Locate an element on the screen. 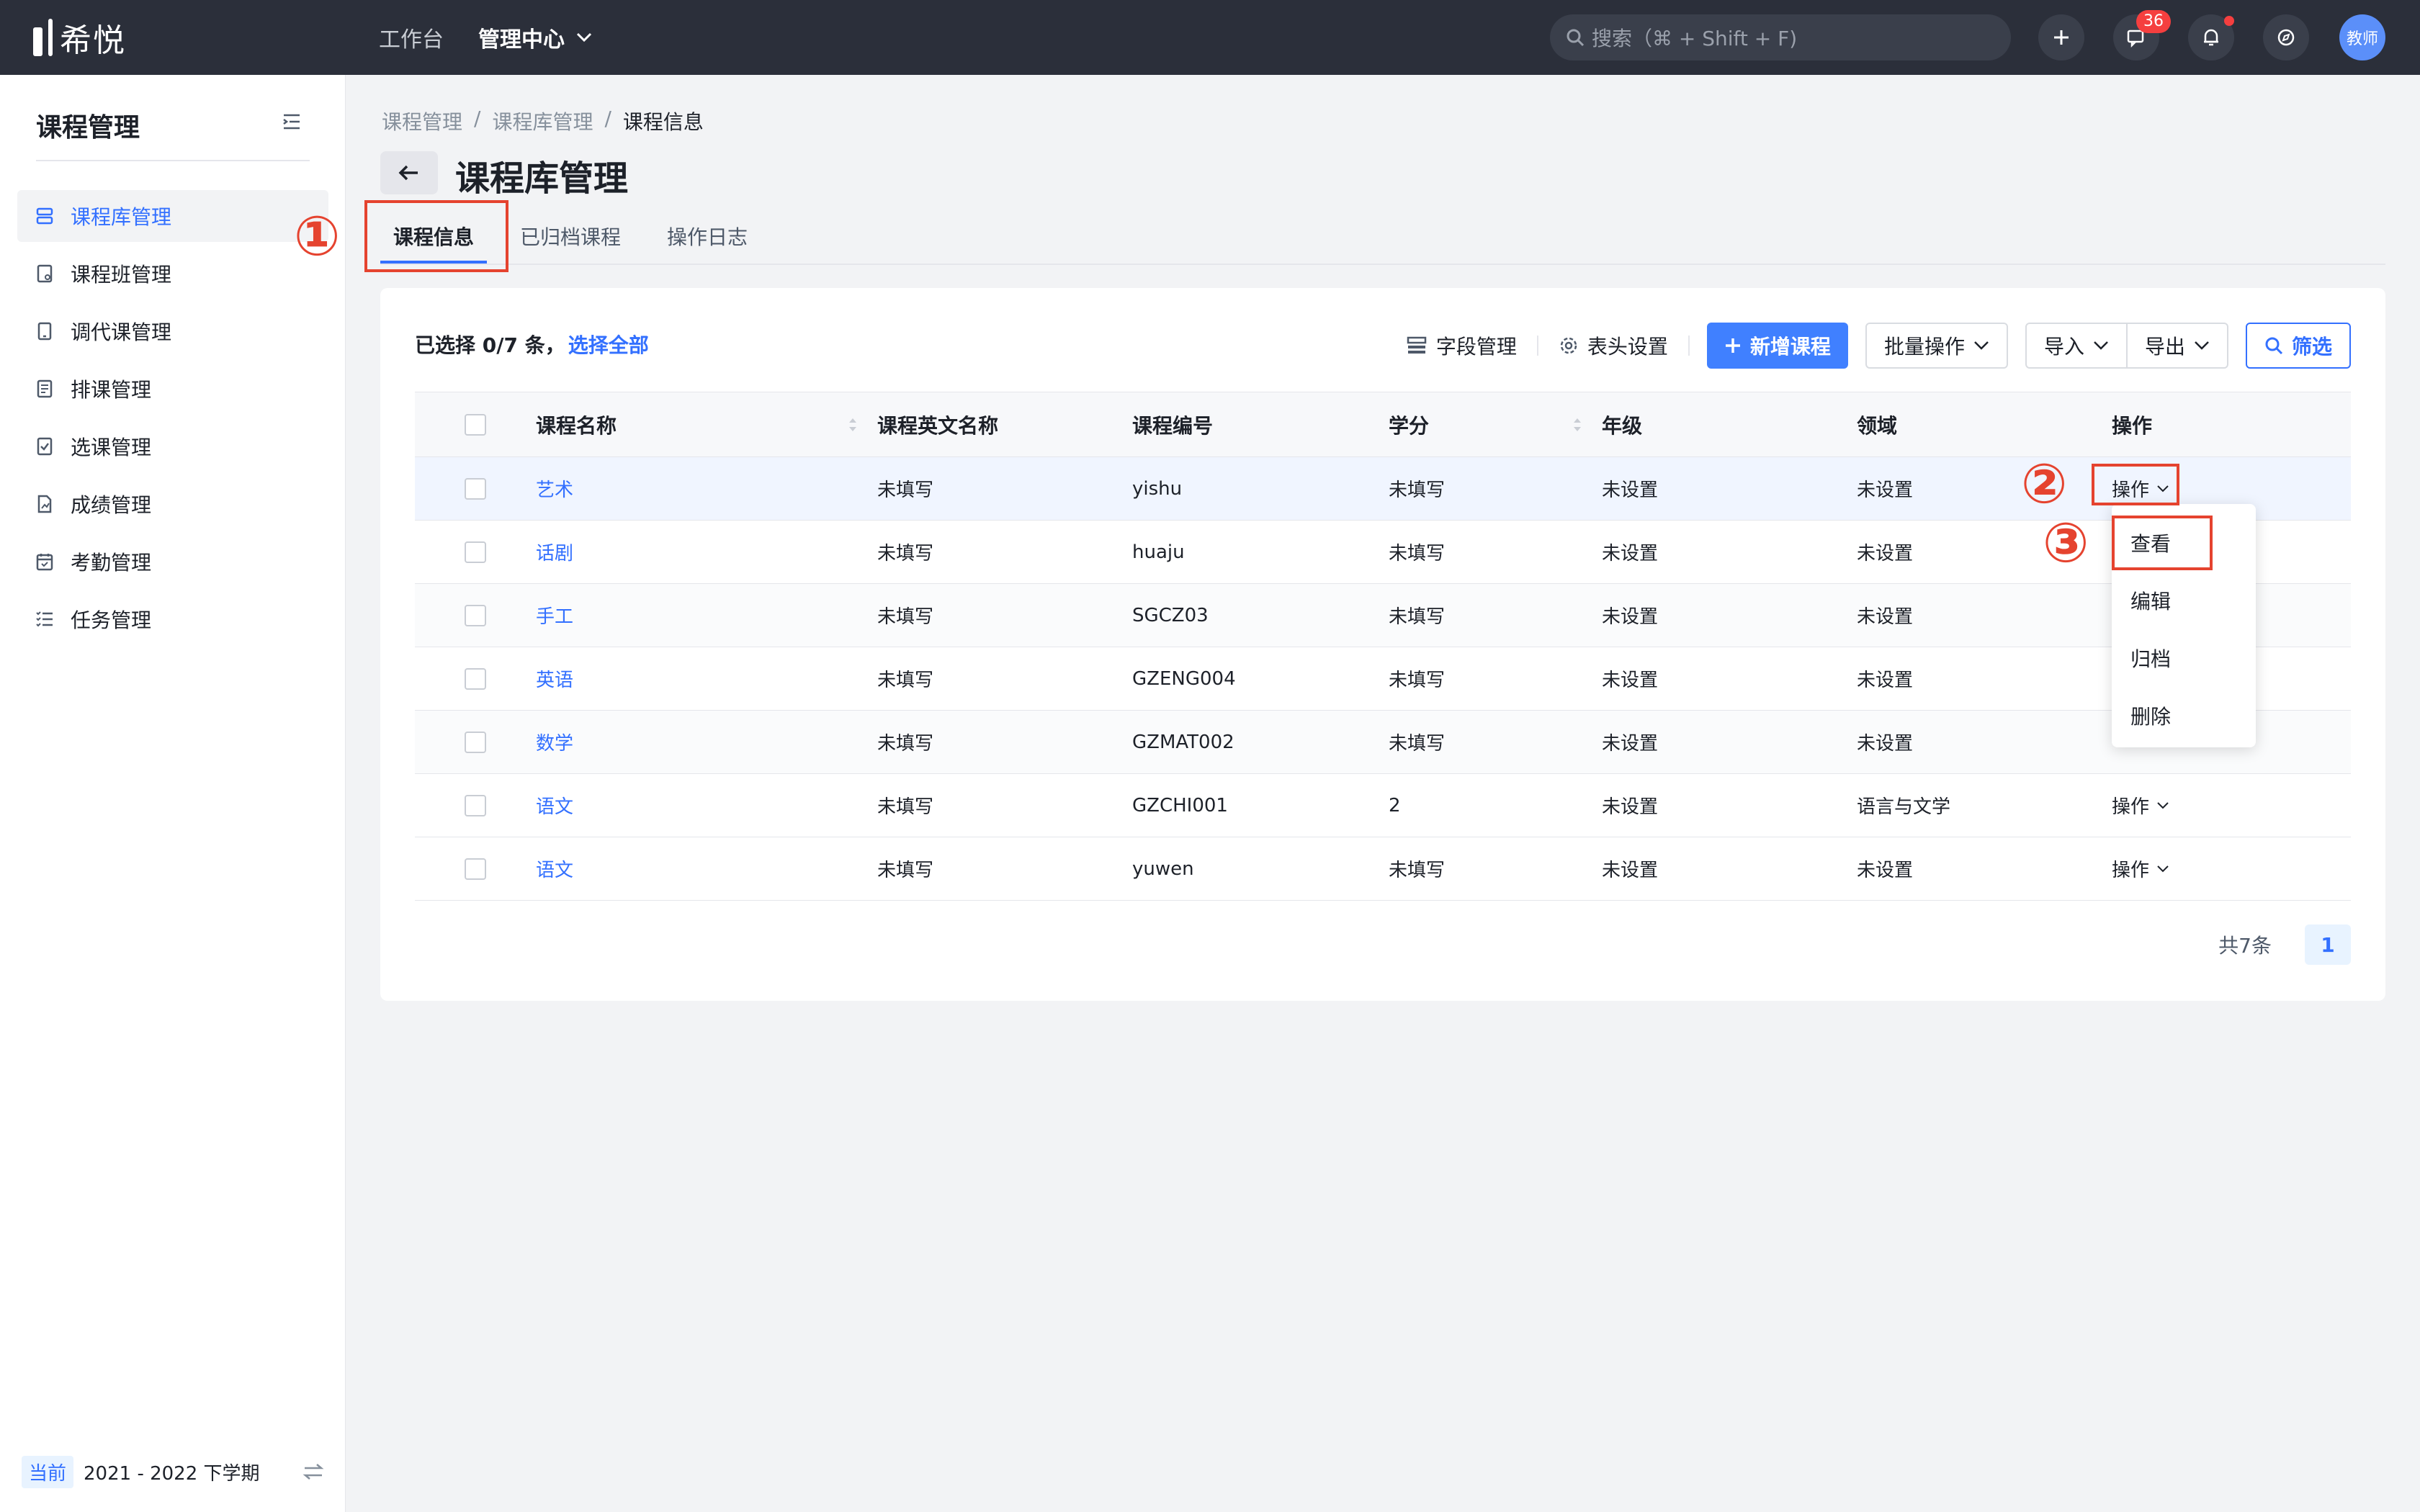 The image size is (2420, 1512). semester-value: 2021 - 2022 下学期 is located at coordinates (172, 1473).